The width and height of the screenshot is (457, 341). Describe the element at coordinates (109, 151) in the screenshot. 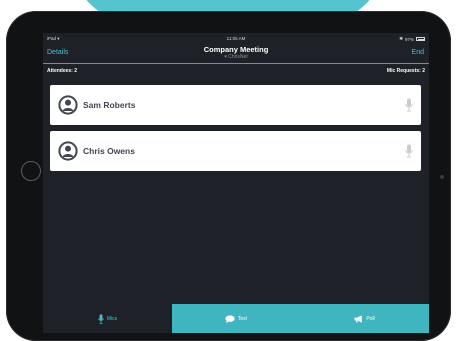

I see `attendee-name: Chris Owens` at that location.